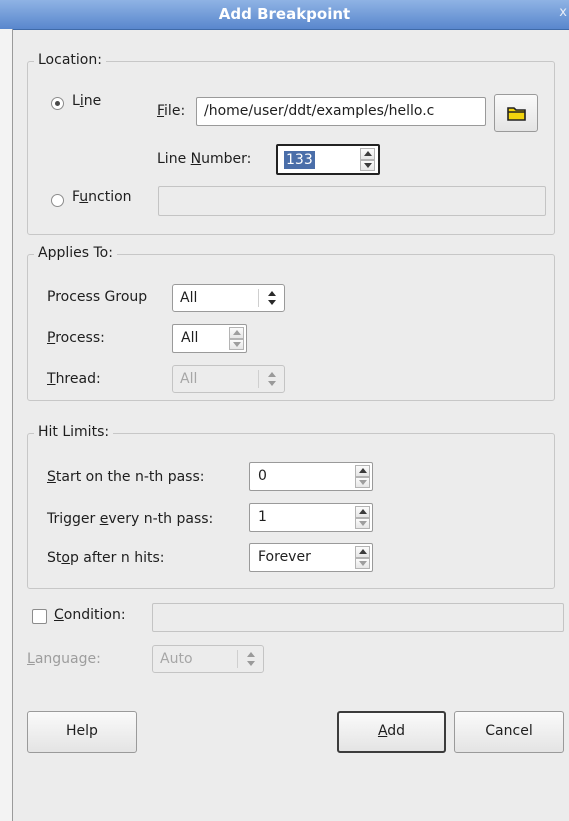 The width and height of the screenshot is (569, 821). Describe the element at coordinates (76, 338) in the screenshot. I see `process-label: Process:` at that location.